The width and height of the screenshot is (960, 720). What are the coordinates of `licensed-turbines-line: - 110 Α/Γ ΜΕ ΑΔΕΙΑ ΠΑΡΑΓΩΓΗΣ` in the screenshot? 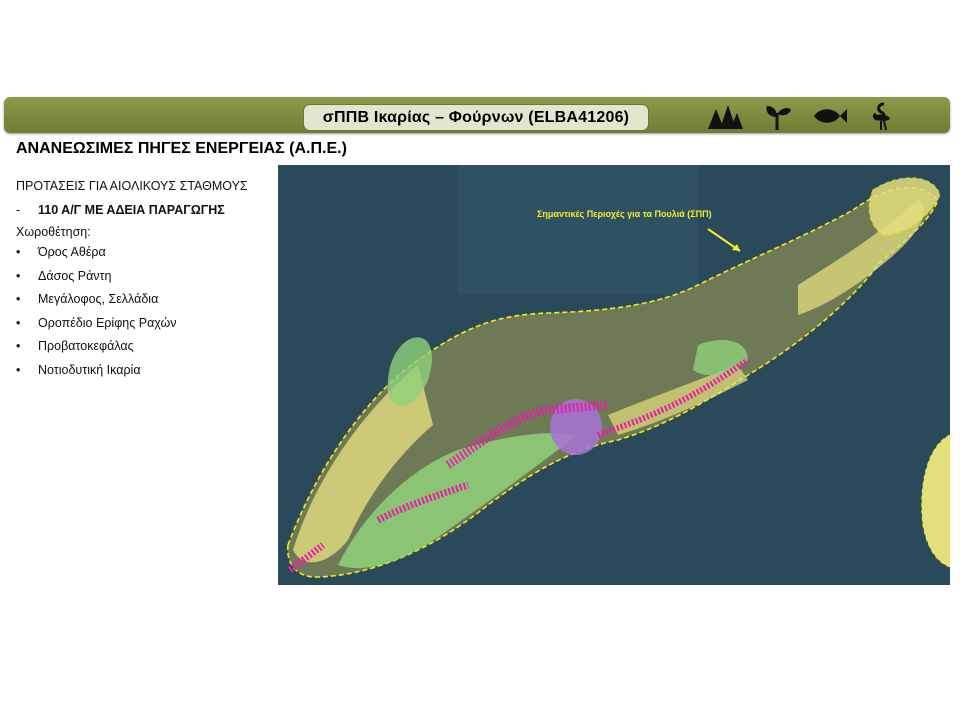 It's located at (120, 210).